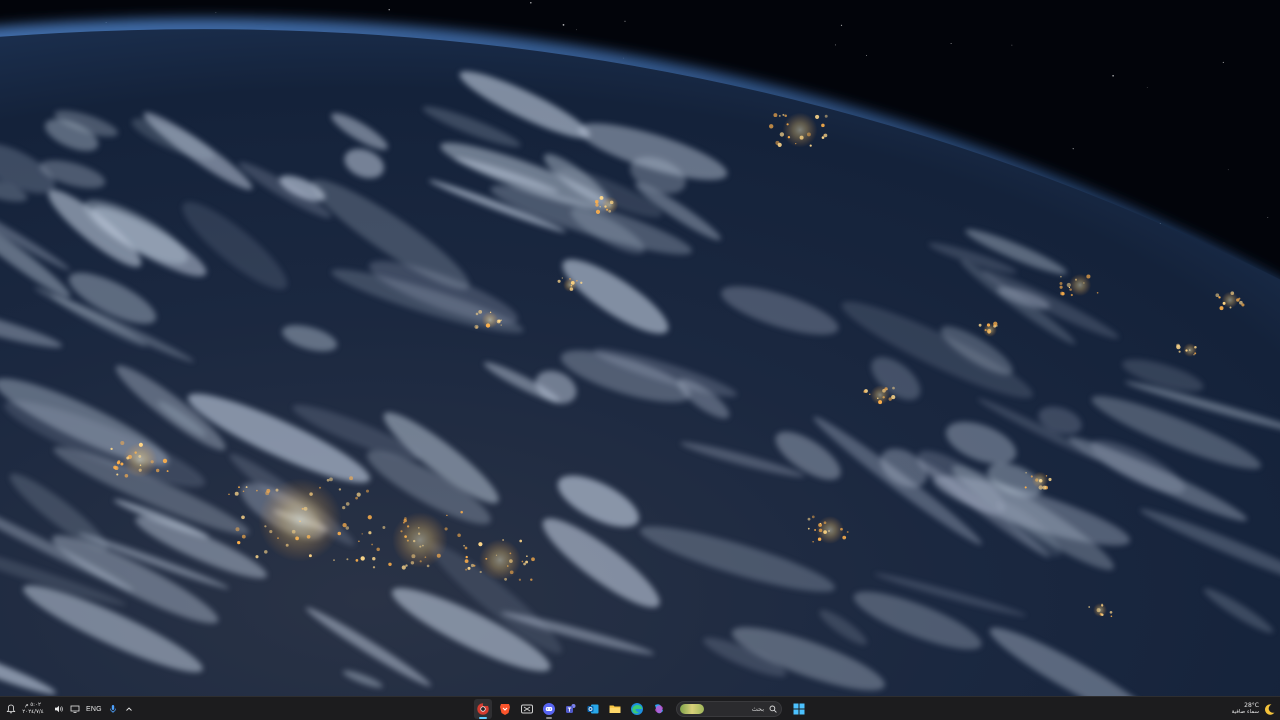 The width and height of the screenshot is (1280, 720). What do you see at coordinates (659, 709) in the screenshot?
I see `copilot-app-icon` at bounding box center [659, 709].